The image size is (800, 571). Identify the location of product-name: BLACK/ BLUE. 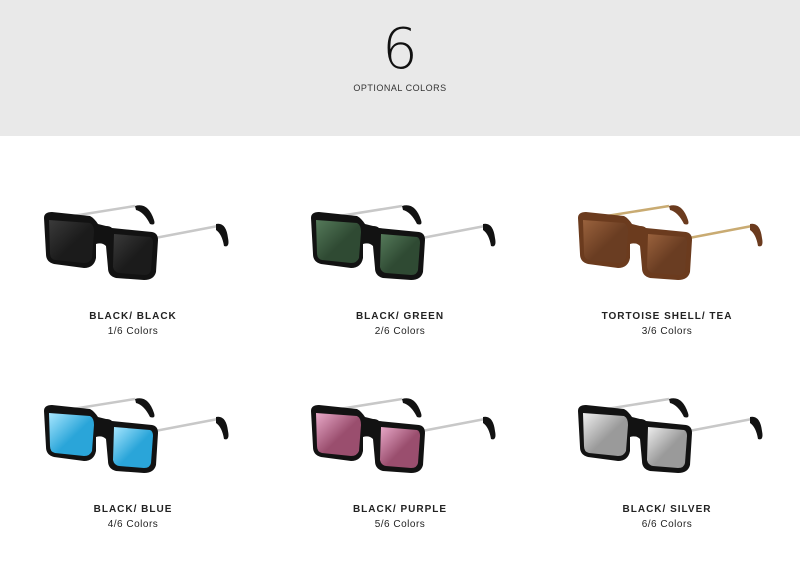
(133, 509).